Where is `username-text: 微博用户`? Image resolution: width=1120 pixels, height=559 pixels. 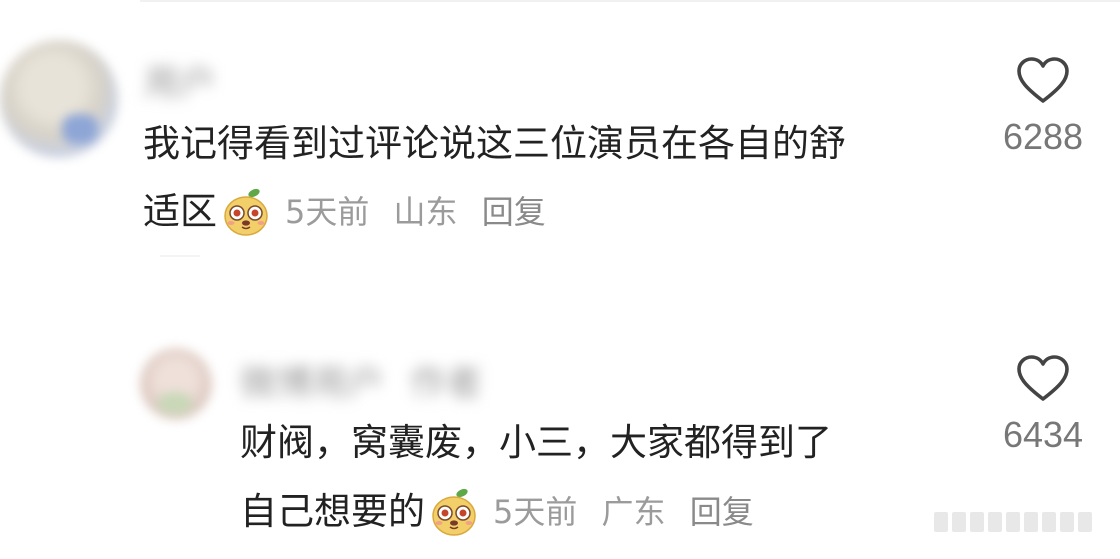 username-text: 微博用户 is located at coordinates (312, 383).